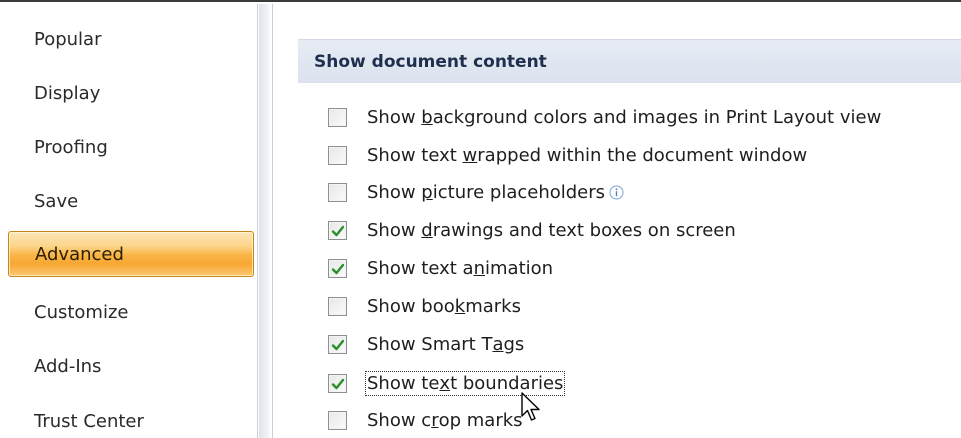  What do you see at coordinates (67, 93) in the screenshot?
I see `nav-item-label: Display` at bounding box center [67, 93].